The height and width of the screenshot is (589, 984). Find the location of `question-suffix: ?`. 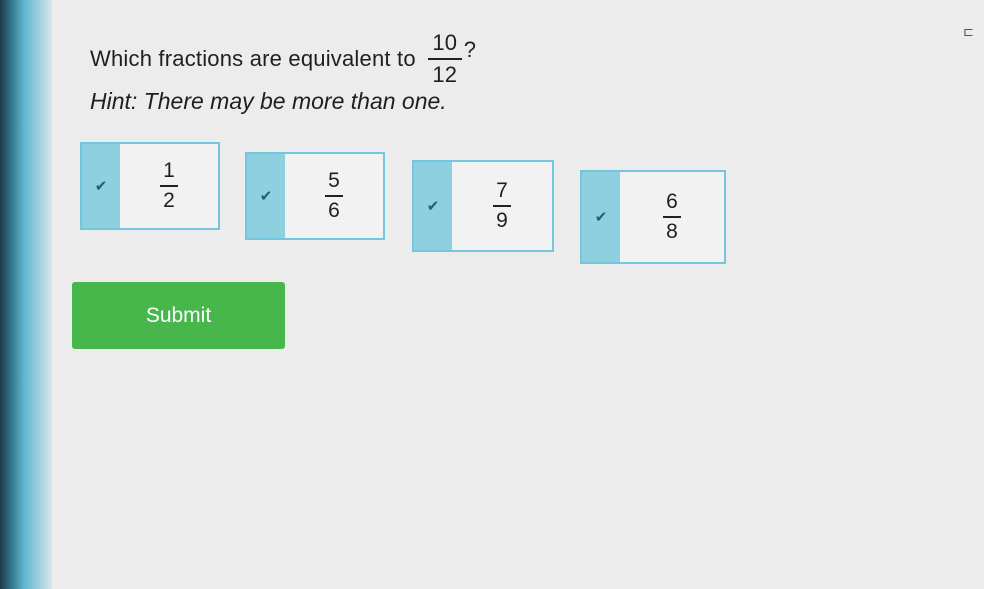

question-suffix: ? is located at coordinates (470, 49).